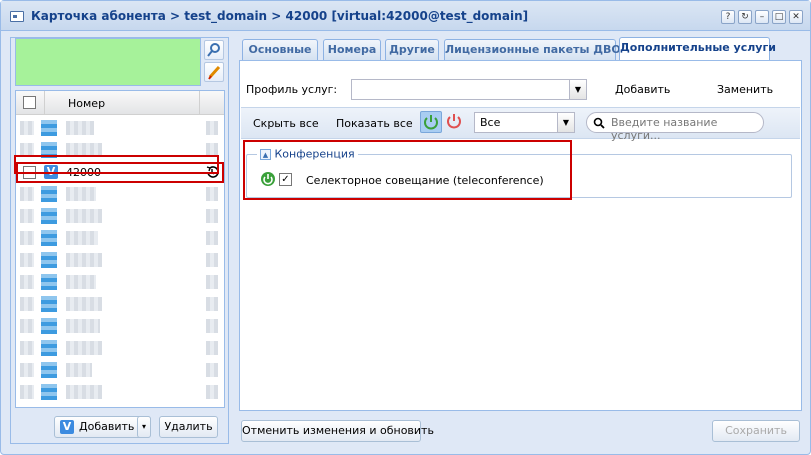 This screenshot has height=455, width=811. What do you see at coordinates (756, 431) in the screenshot?
I see `save-button: Сохранить` at bounding box center [756, 431].